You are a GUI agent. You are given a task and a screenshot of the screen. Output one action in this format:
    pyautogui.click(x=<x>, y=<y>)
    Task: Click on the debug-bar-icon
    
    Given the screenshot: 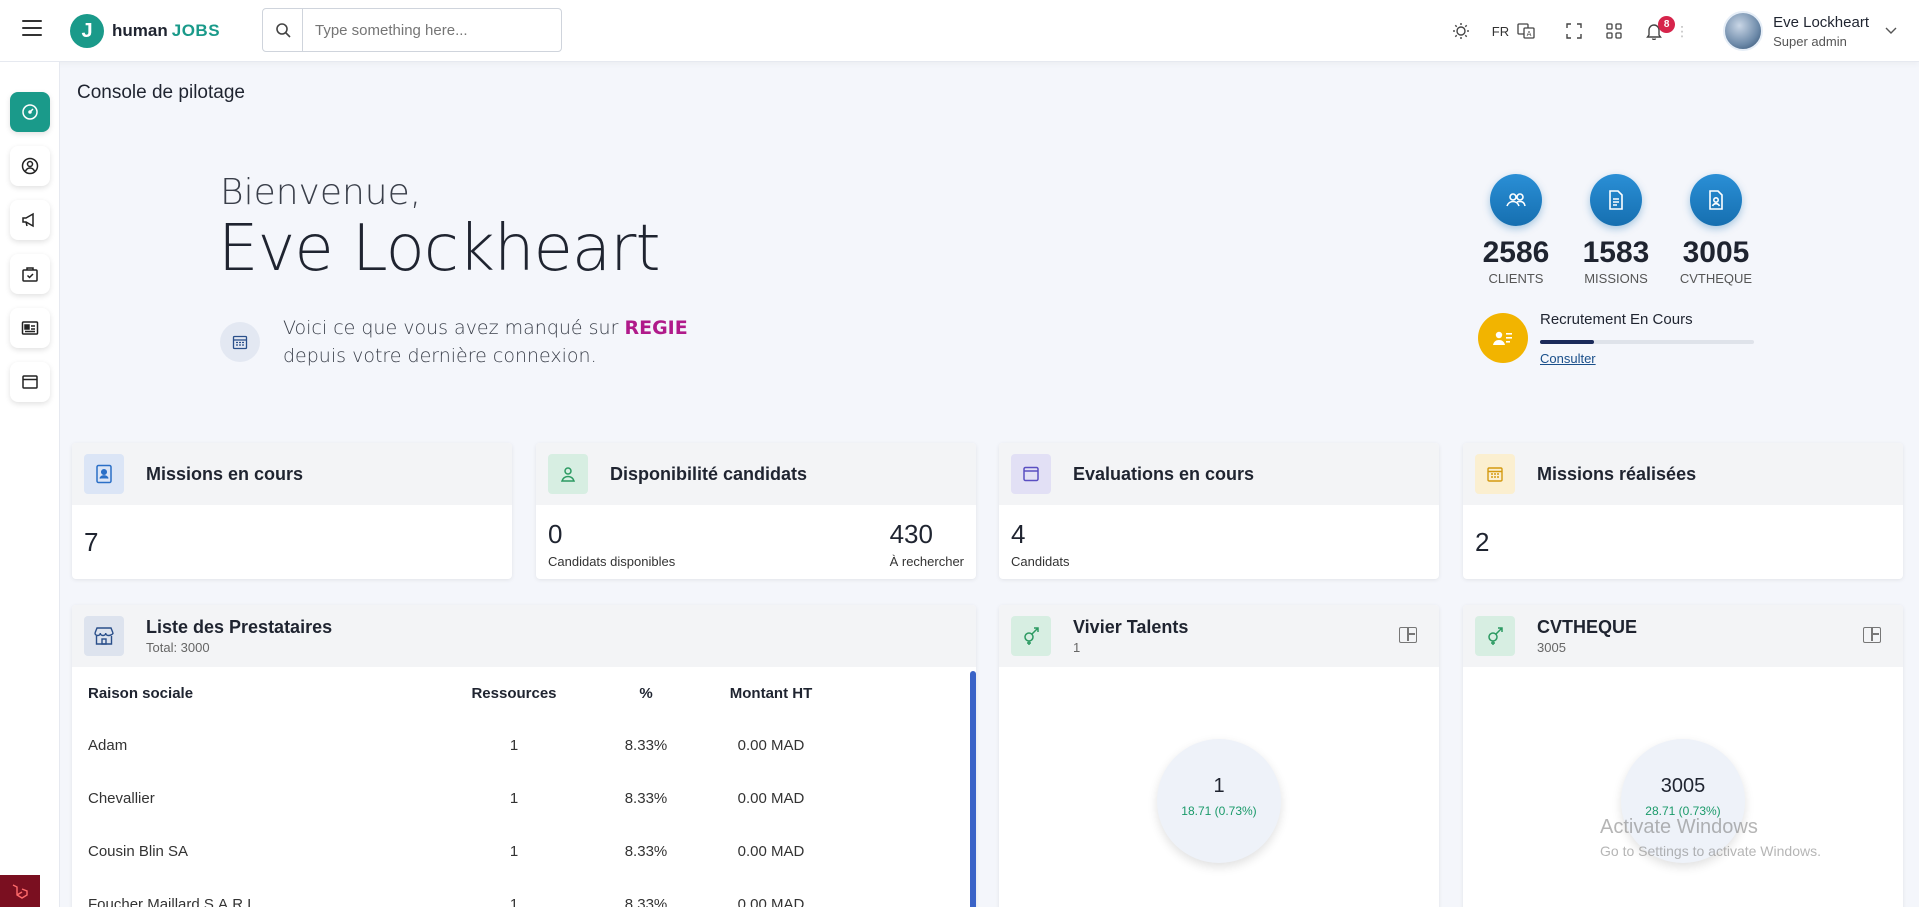 What is the action you would take?
    pyautogui.click(x=20, y=891)
    